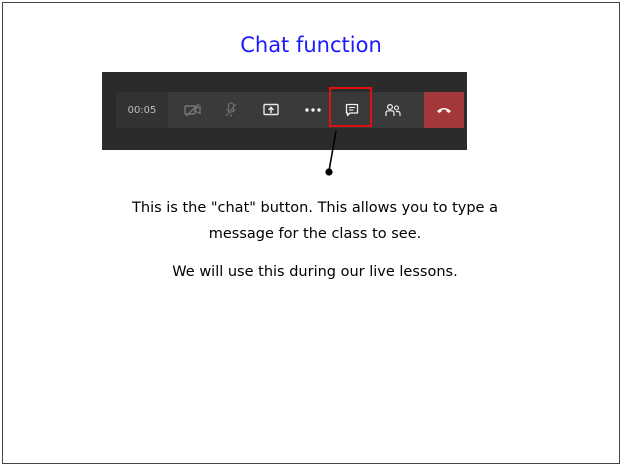 This screenshot has height=468, width=624. I want to click on mic-off-icon, so click(231, 110).